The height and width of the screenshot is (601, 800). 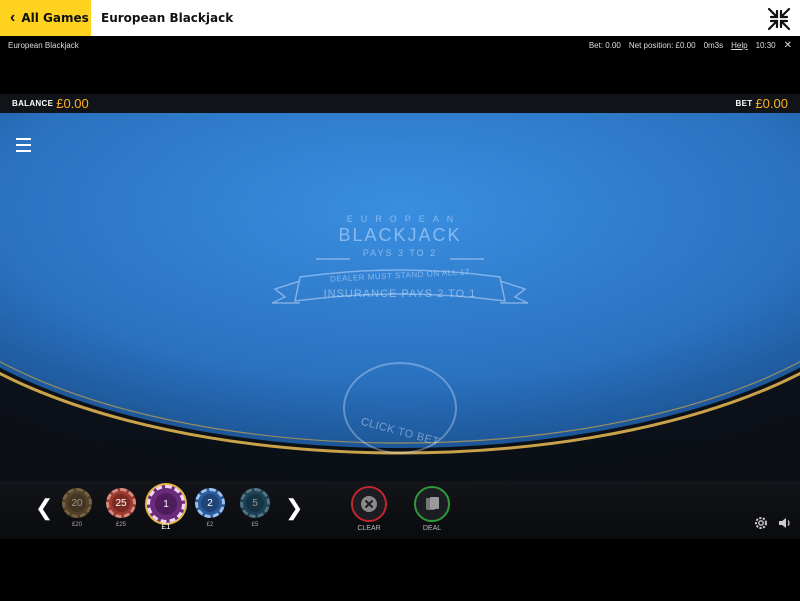 I want to click on page-title: European Blackjack, so click(x=167, y=18).